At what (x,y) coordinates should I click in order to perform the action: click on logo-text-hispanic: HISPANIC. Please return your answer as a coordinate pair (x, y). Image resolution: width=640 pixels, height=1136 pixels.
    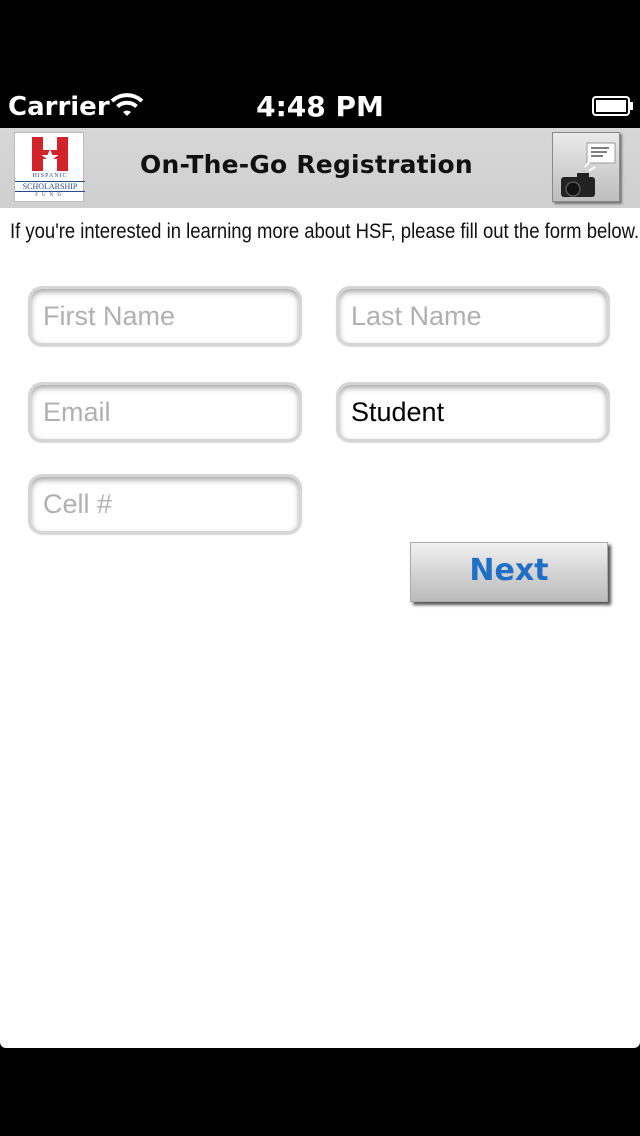
    Looking at the image, I should click on (50, 176).